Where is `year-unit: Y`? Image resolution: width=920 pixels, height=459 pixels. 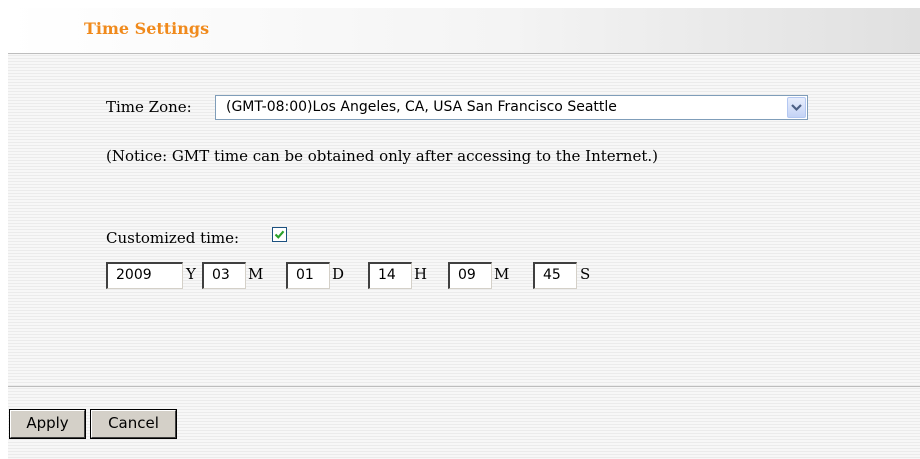
year-unit: Y is located at coordinates (191, 274).